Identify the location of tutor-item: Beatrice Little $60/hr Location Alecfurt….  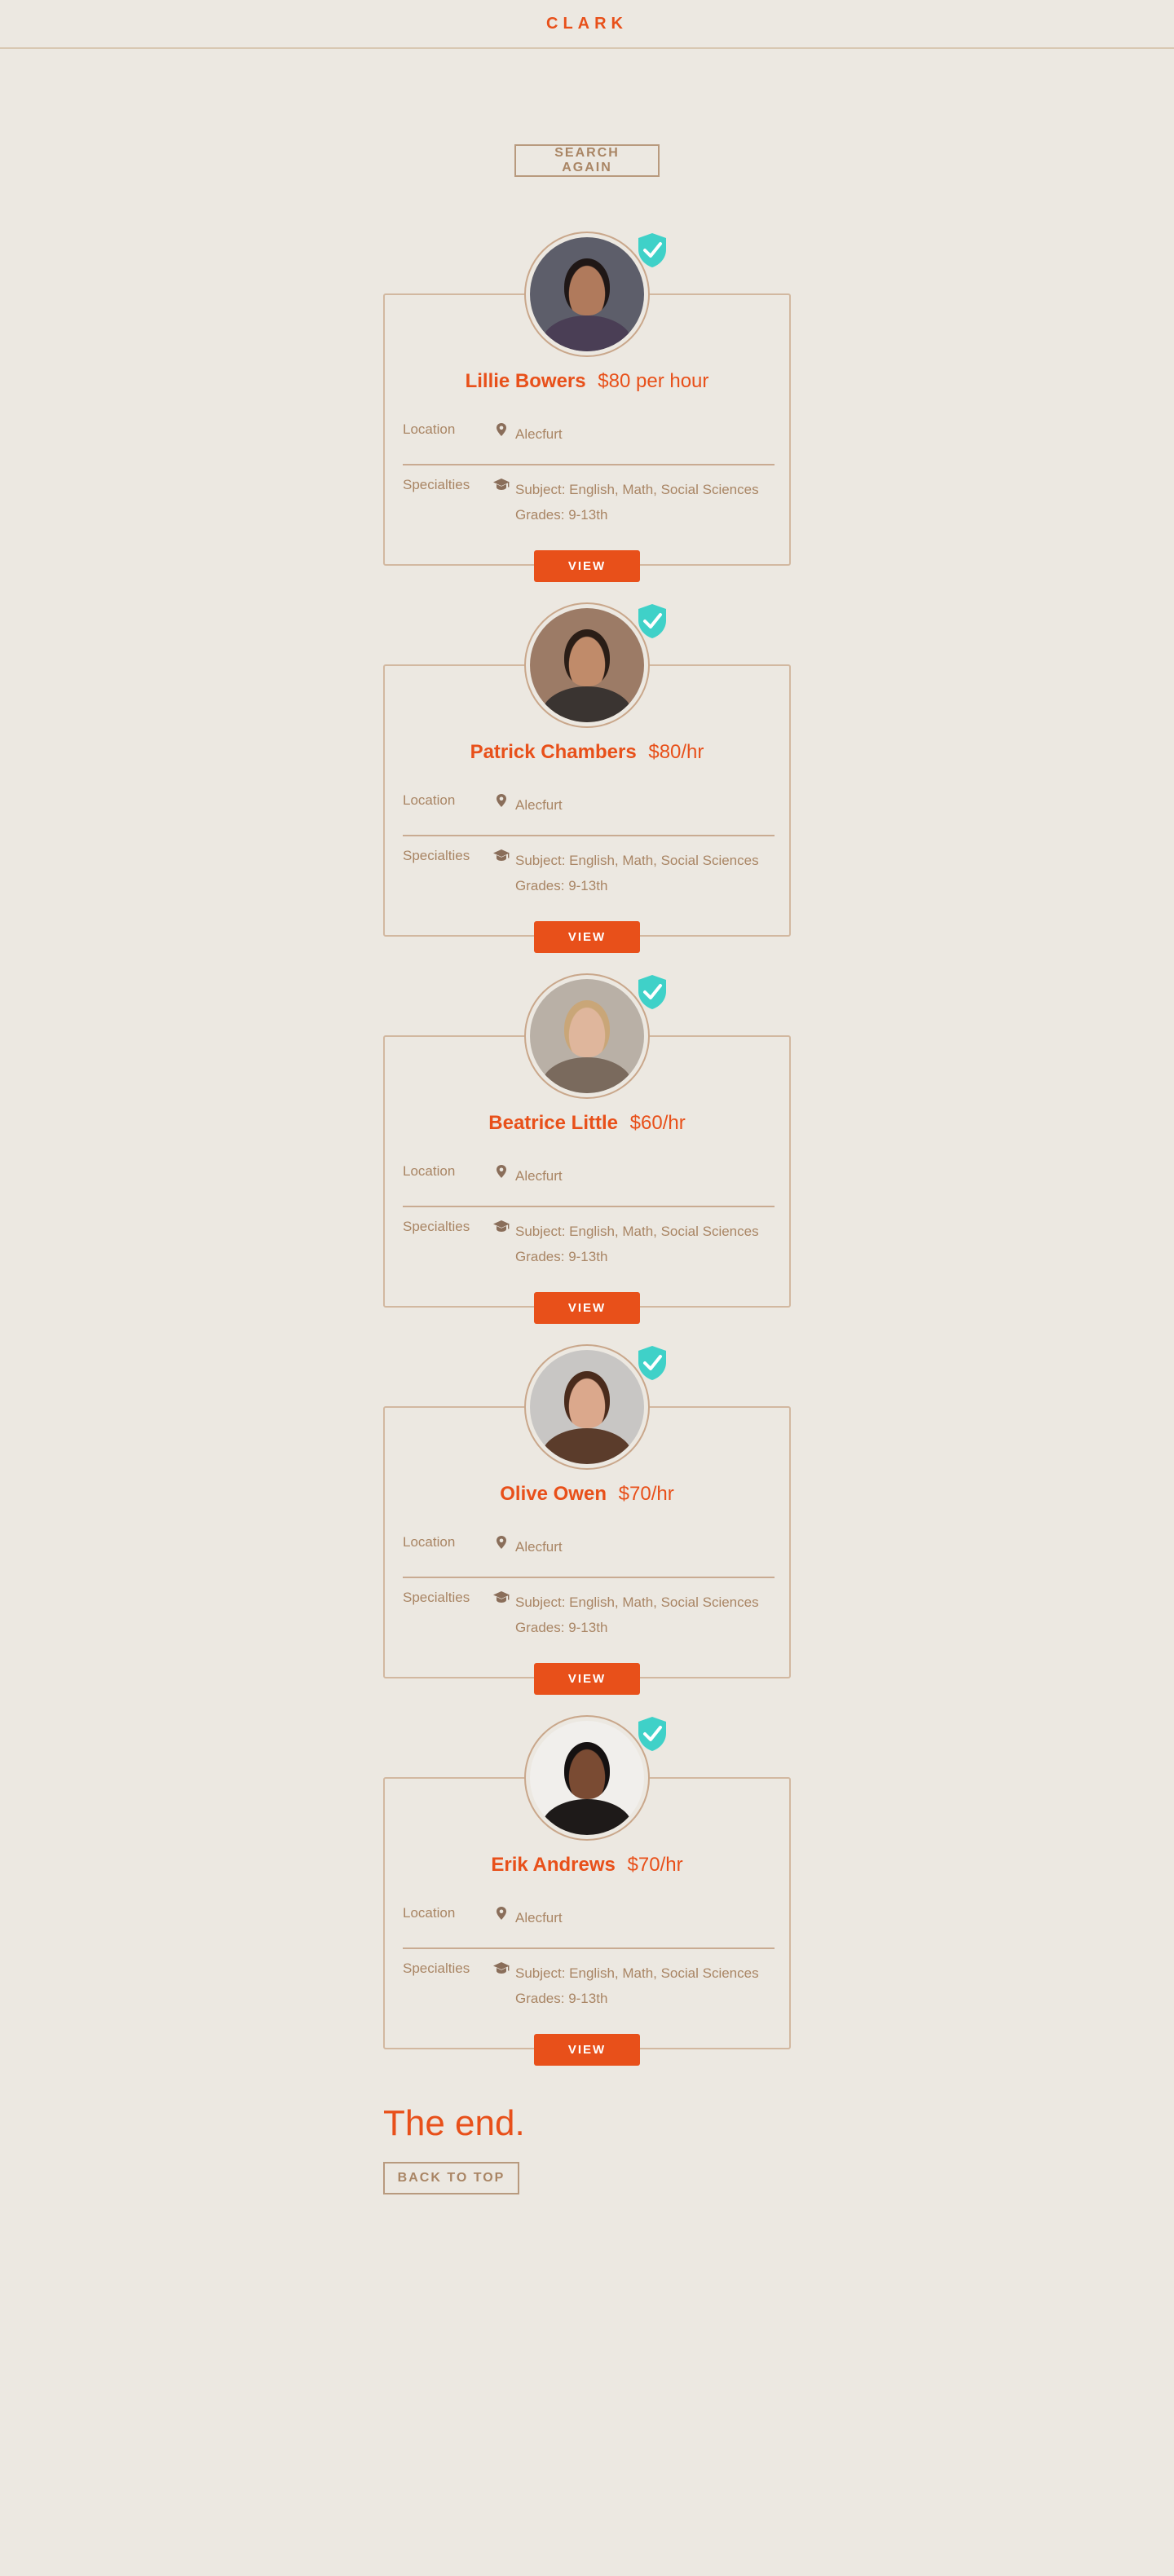
(587, 1158).